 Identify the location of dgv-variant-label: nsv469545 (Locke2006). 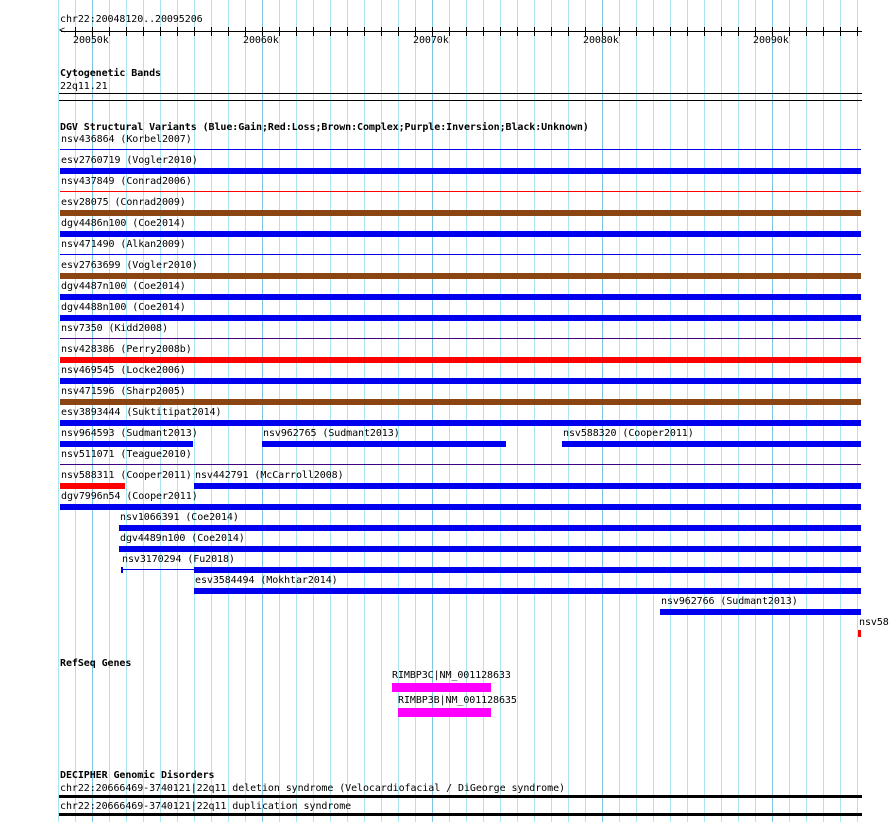
(123, 370).